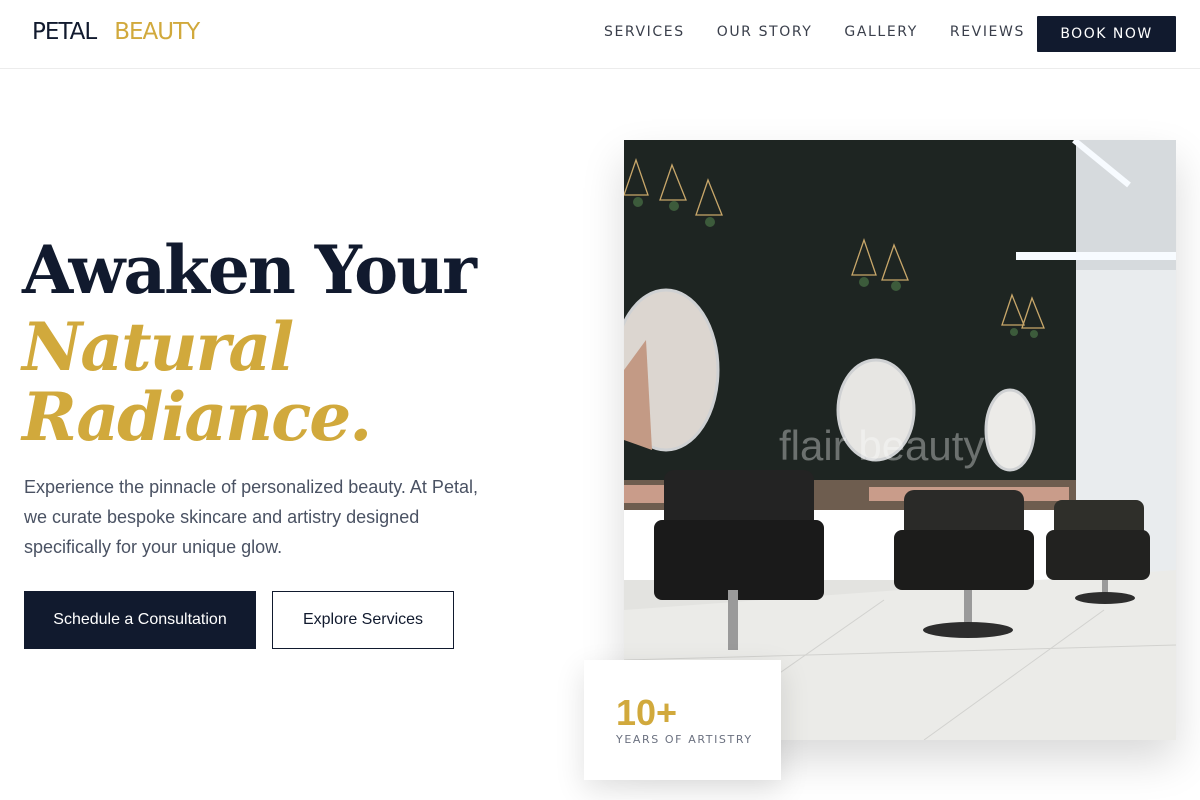 Image resolution: width=1200 pixels, height=800 pixels. I want to click on image-watermark: flair beauty, so click(881, 445).